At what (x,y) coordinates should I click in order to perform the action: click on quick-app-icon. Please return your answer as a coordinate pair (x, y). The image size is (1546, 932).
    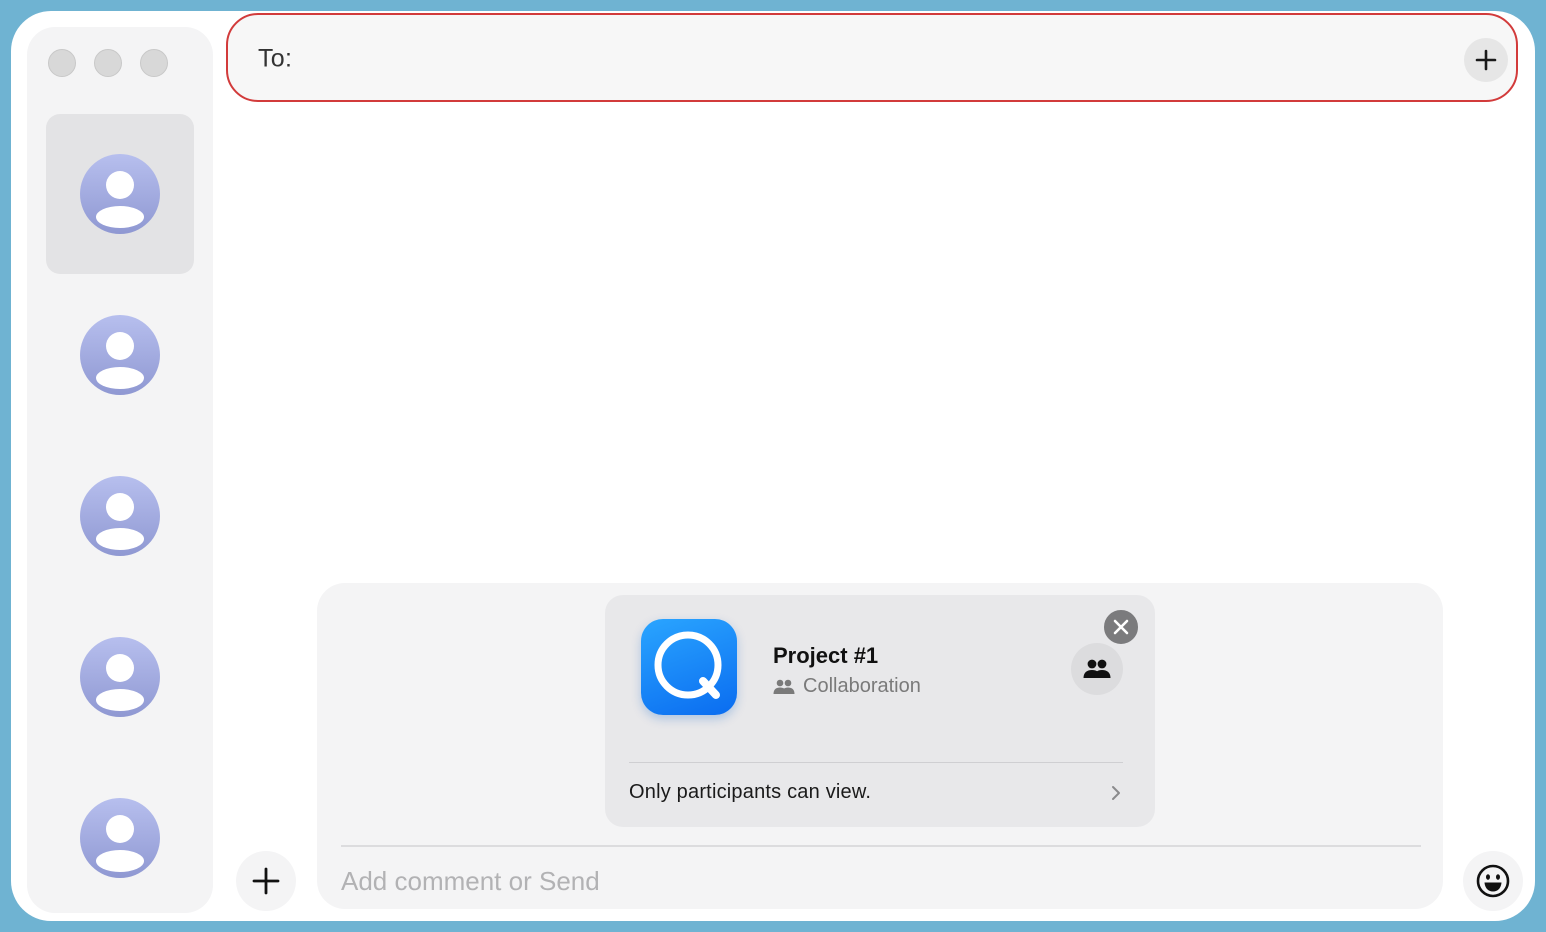
    Looking at the image, I should click on (689, 667).